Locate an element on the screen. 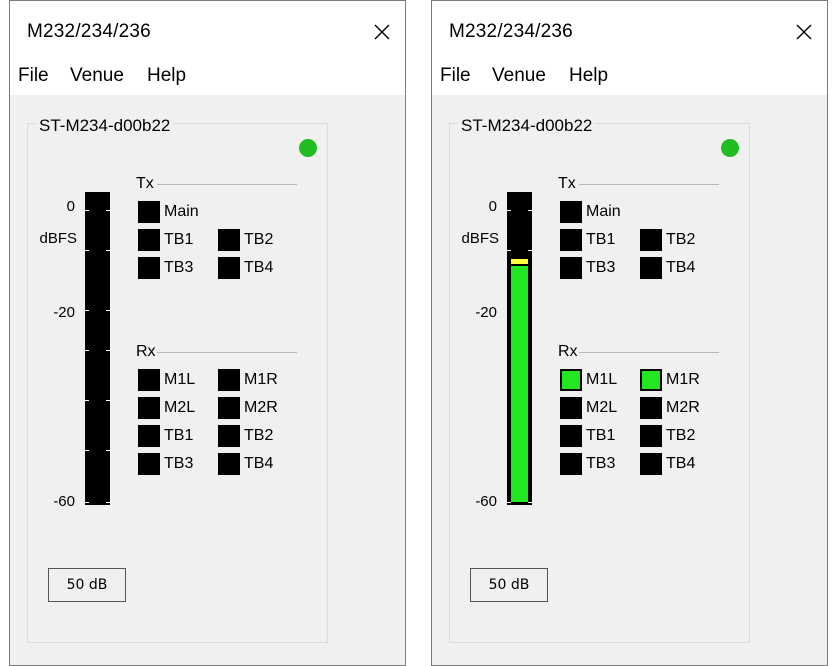  meter-peak is located at coordinates (519, 261).